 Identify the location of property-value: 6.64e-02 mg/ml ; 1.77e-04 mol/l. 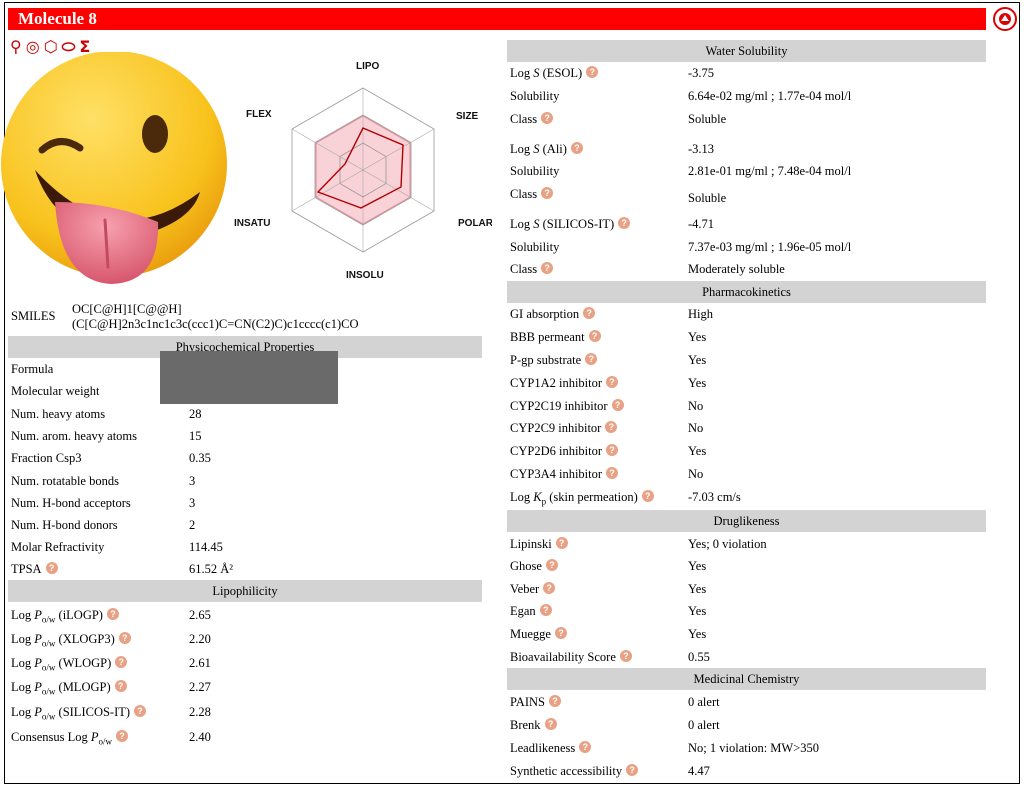
(770, 96).